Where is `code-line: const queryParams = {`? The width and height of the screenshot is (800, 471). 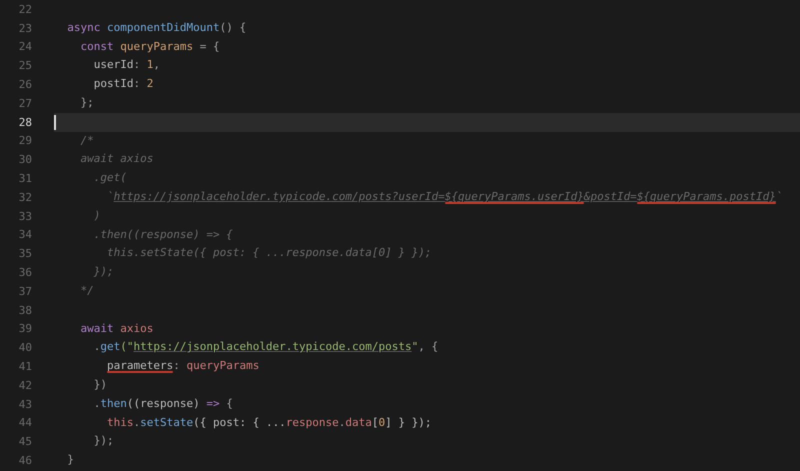
code-line: const queryParams = { is located at coordinates (149, 46).